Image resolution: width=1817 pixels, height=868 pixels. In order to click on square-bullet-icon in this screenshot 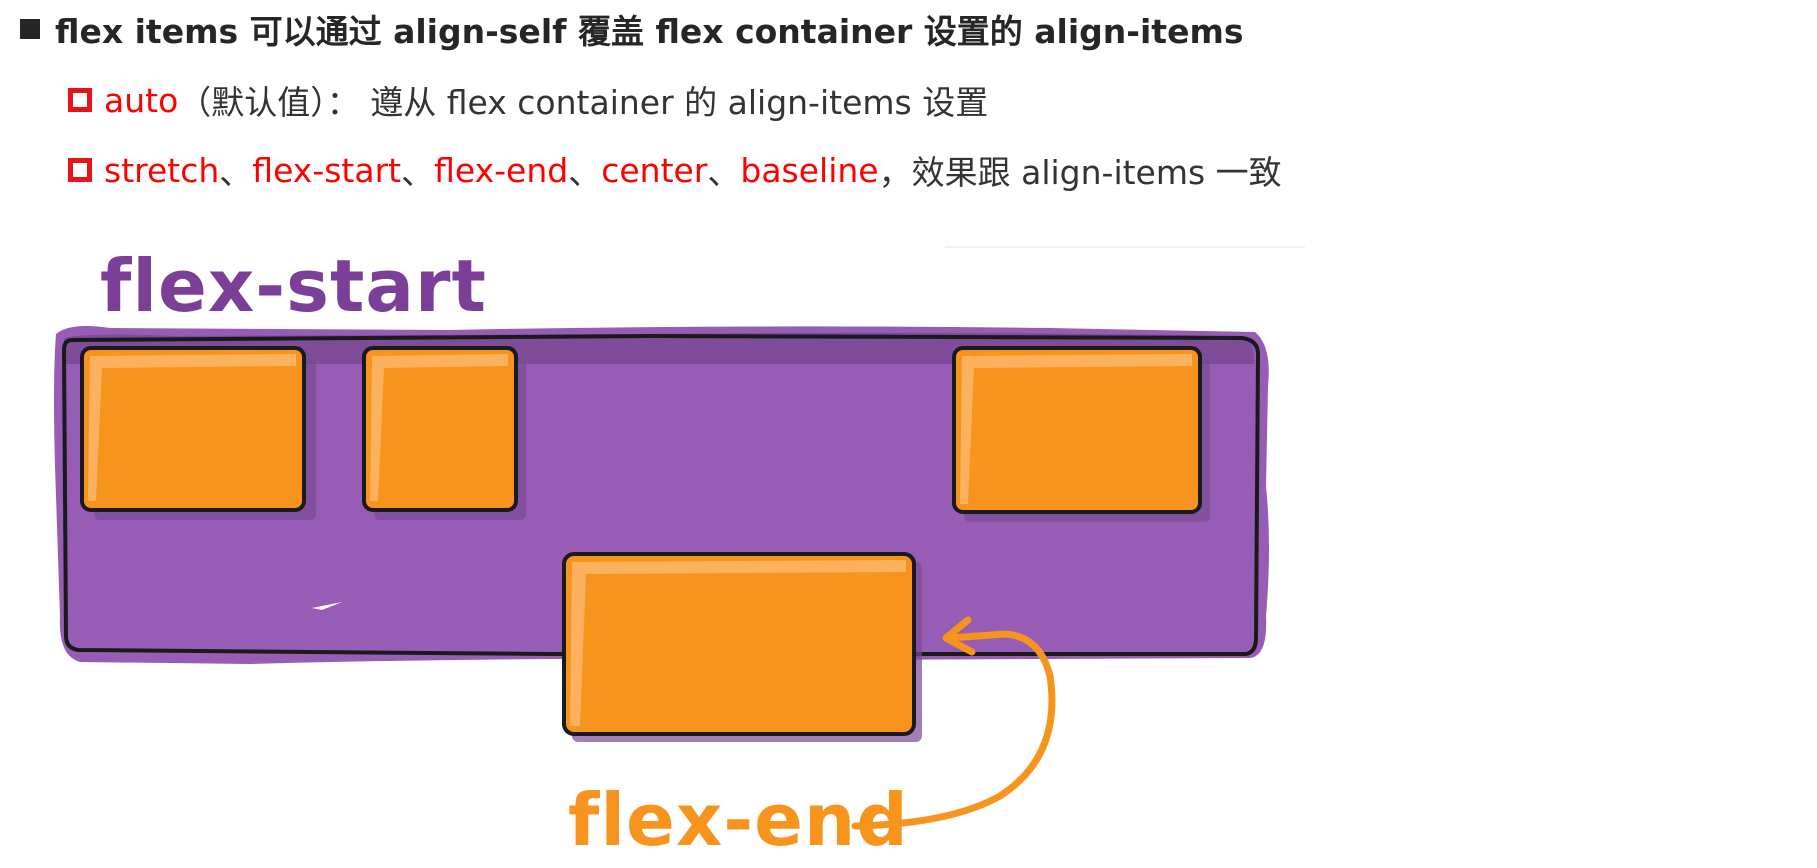, I will do `click(30, 29)`.